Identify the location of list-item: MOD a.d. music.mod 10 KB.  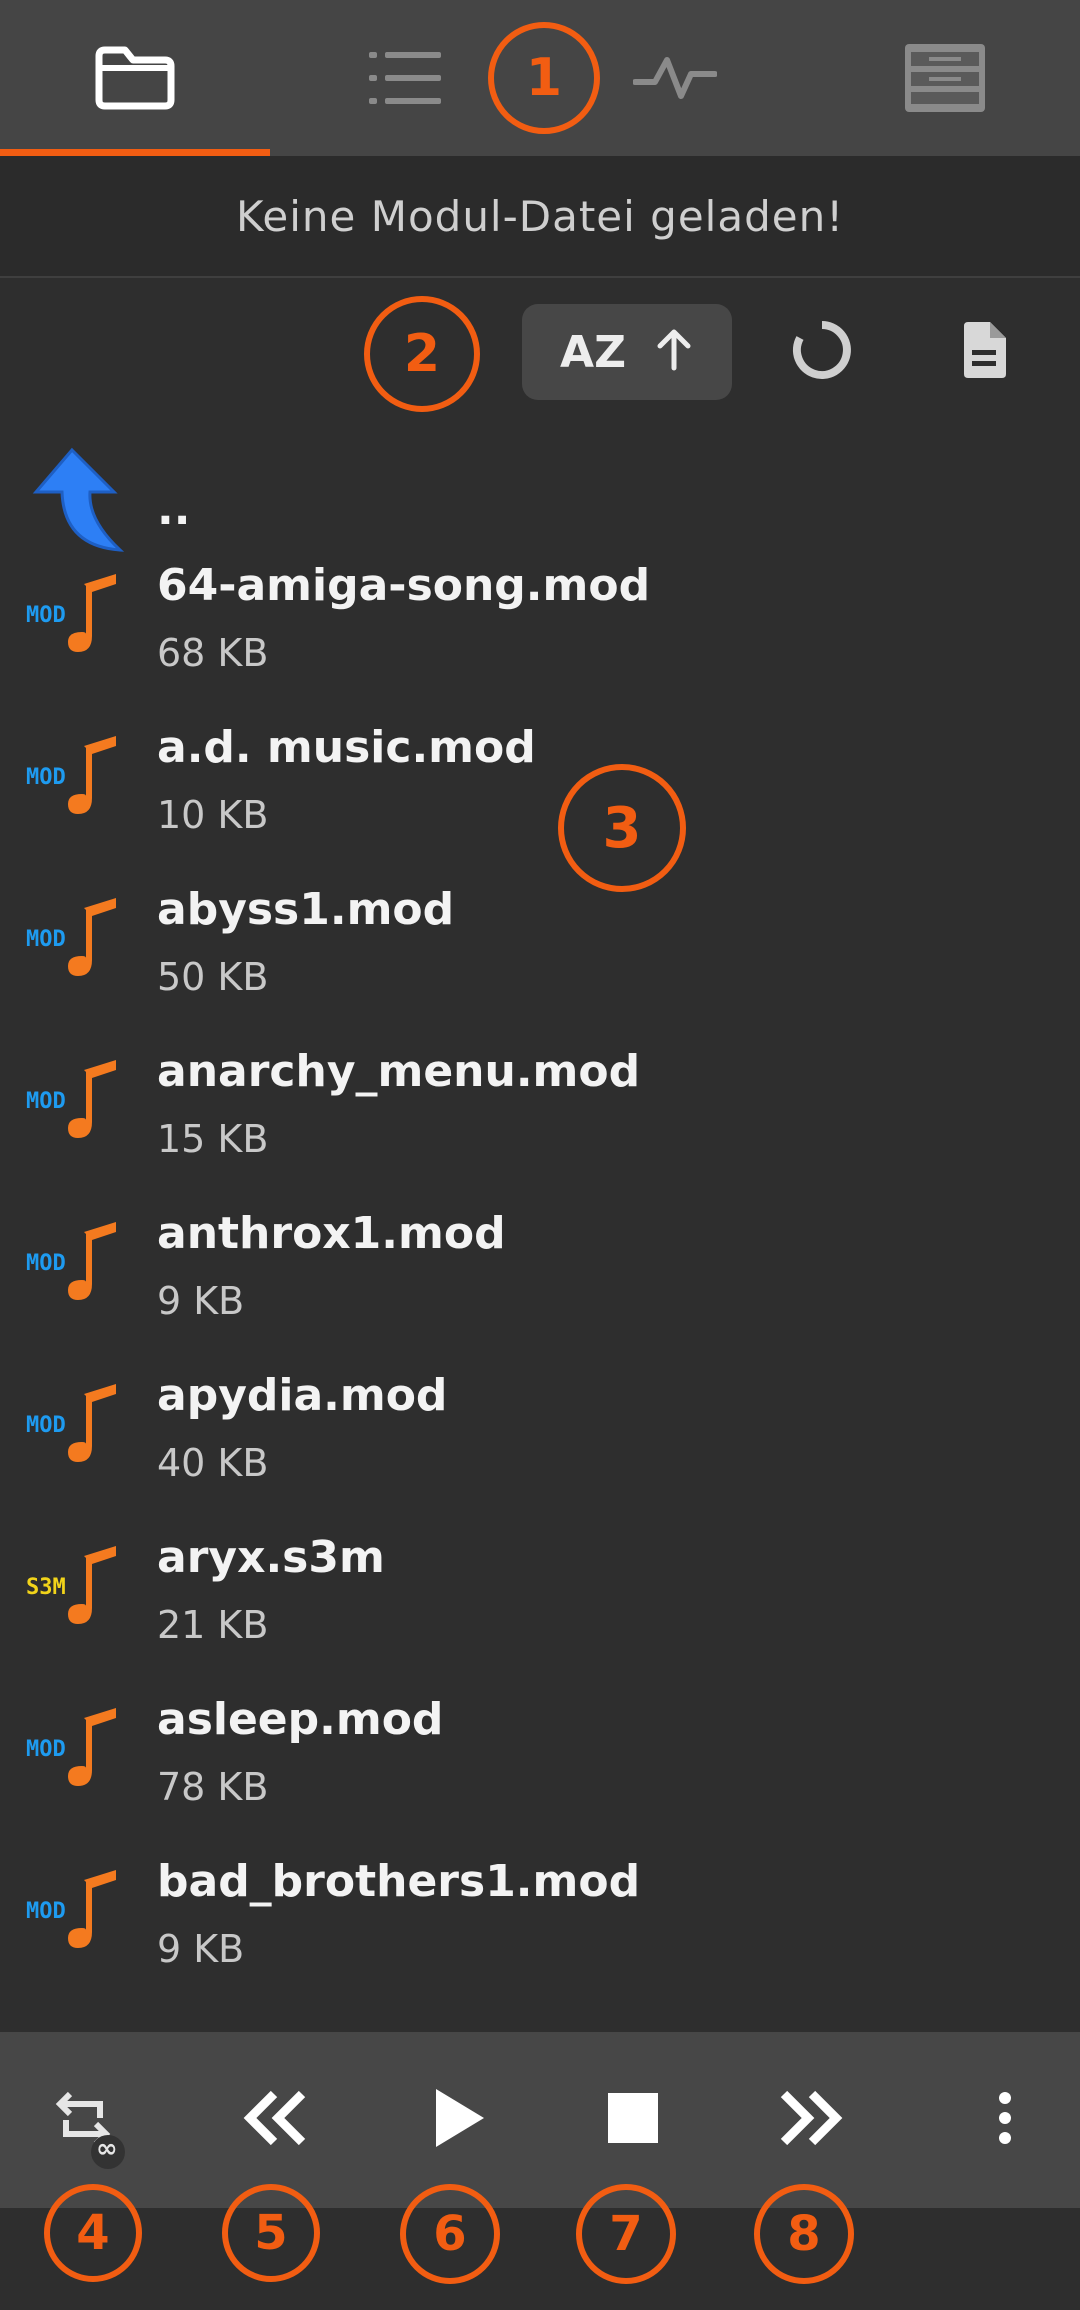
(540, 781).